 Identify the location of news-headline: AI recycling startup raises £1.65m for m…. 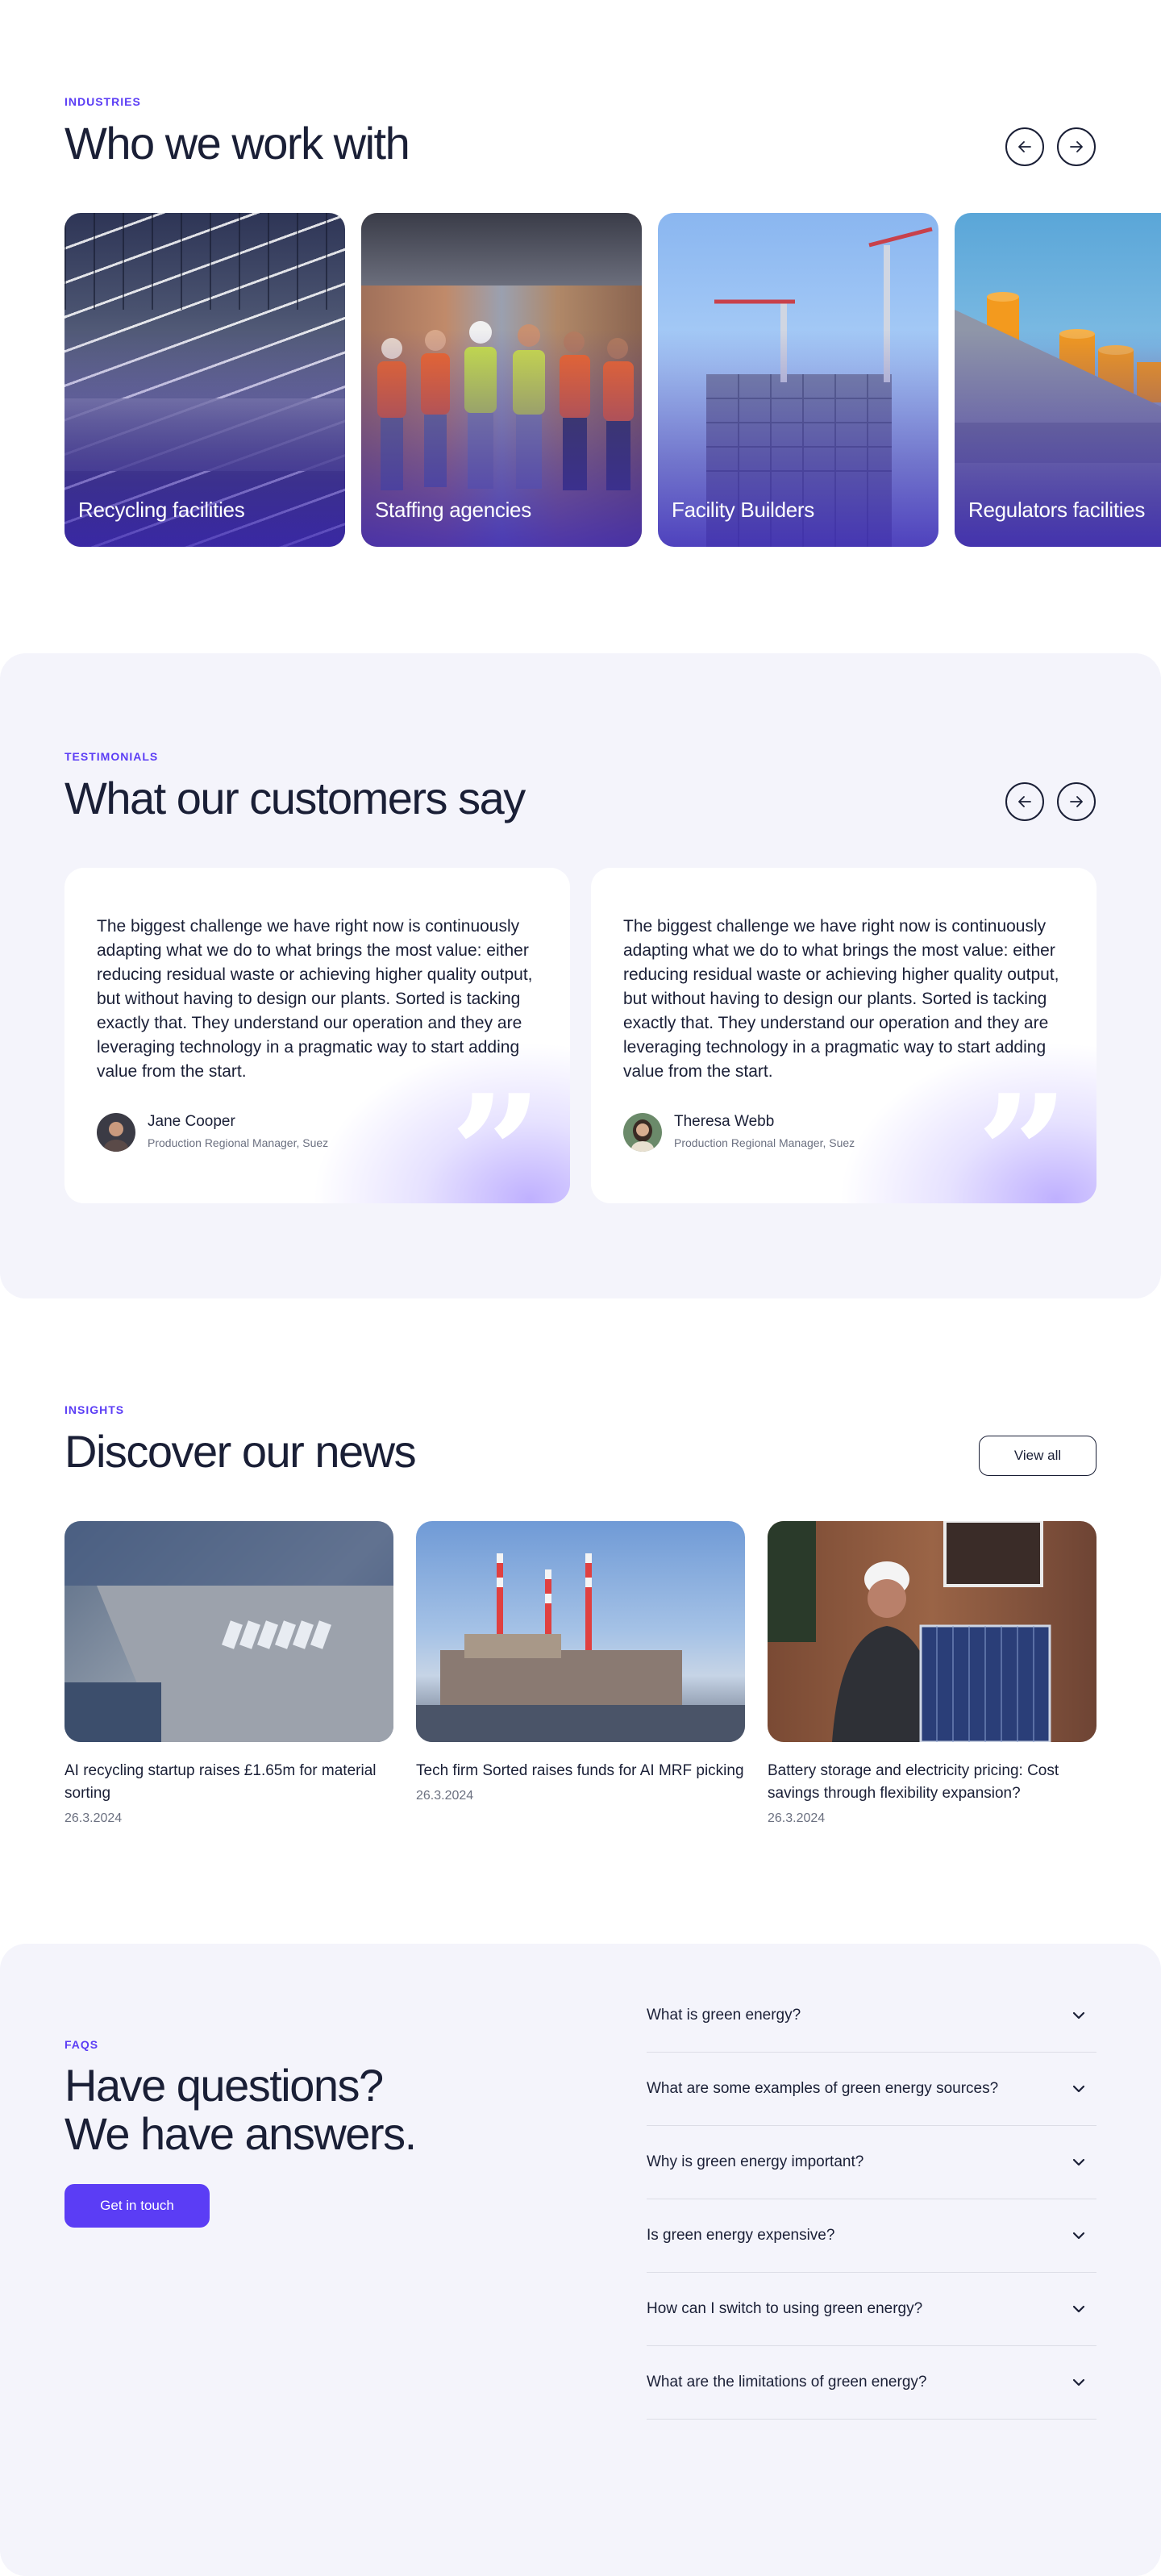
(220, 1782).